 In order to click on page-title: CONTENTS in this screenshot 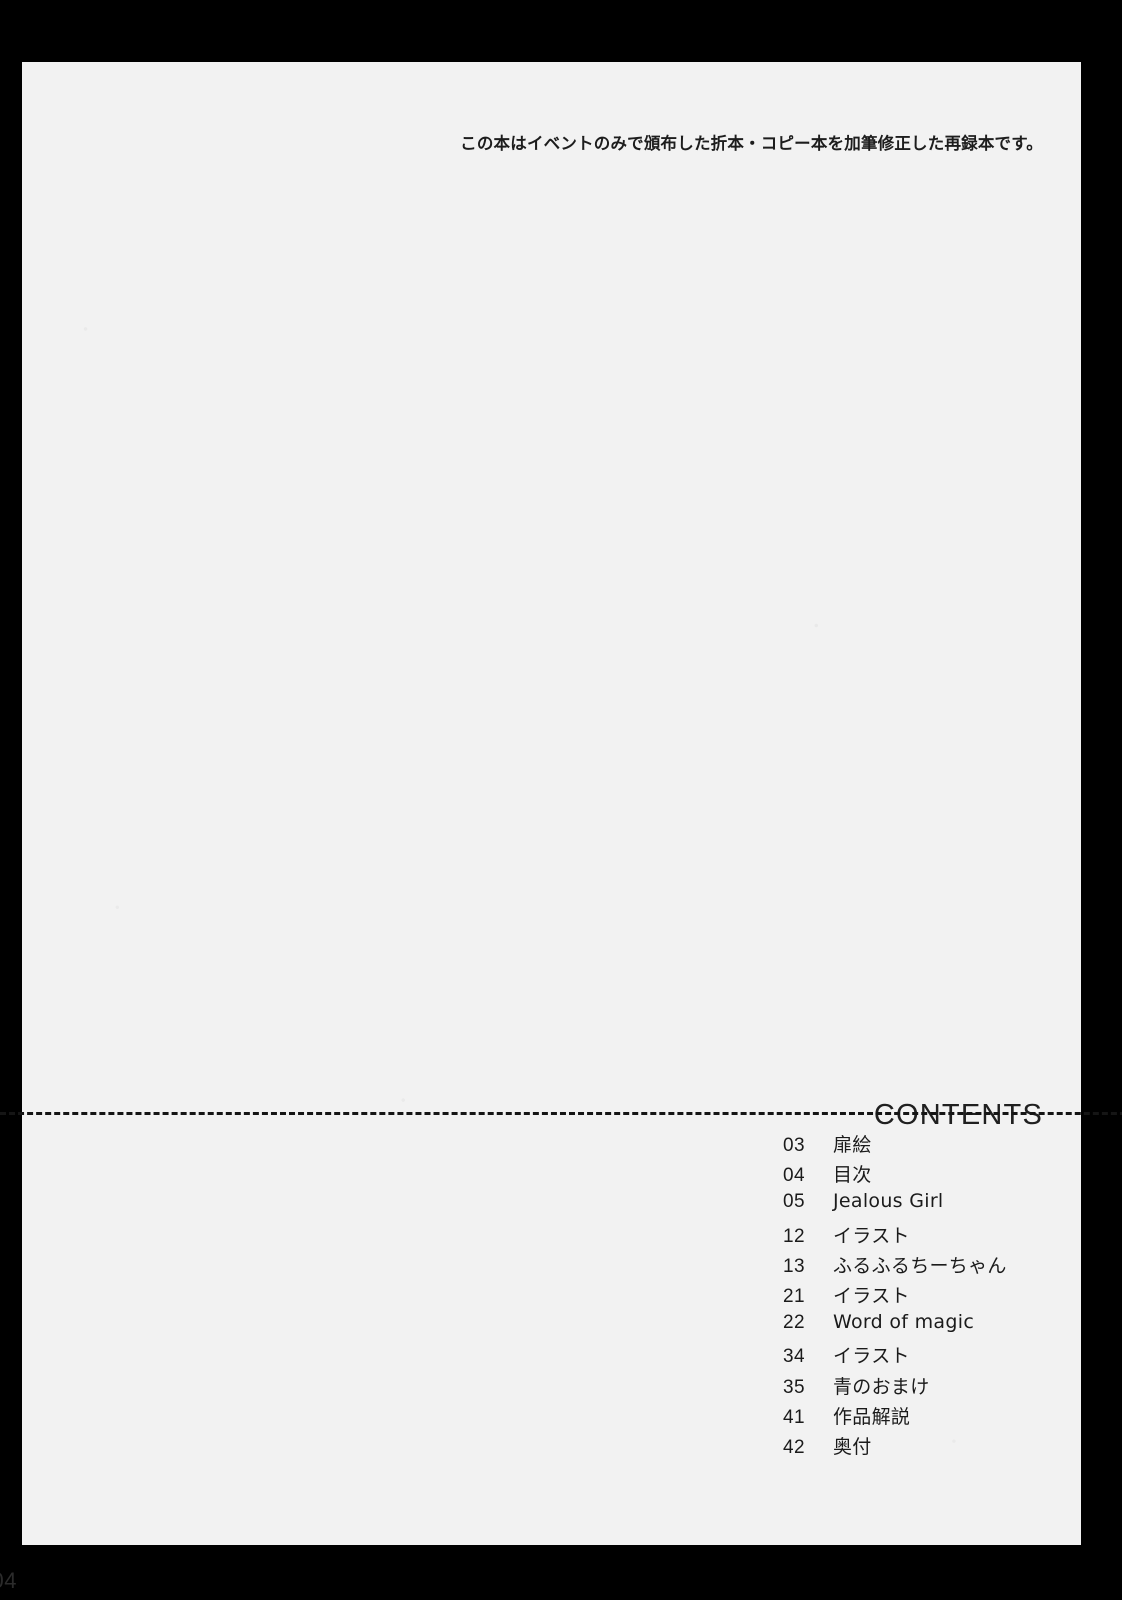, I will do `click(958, 1115)`.